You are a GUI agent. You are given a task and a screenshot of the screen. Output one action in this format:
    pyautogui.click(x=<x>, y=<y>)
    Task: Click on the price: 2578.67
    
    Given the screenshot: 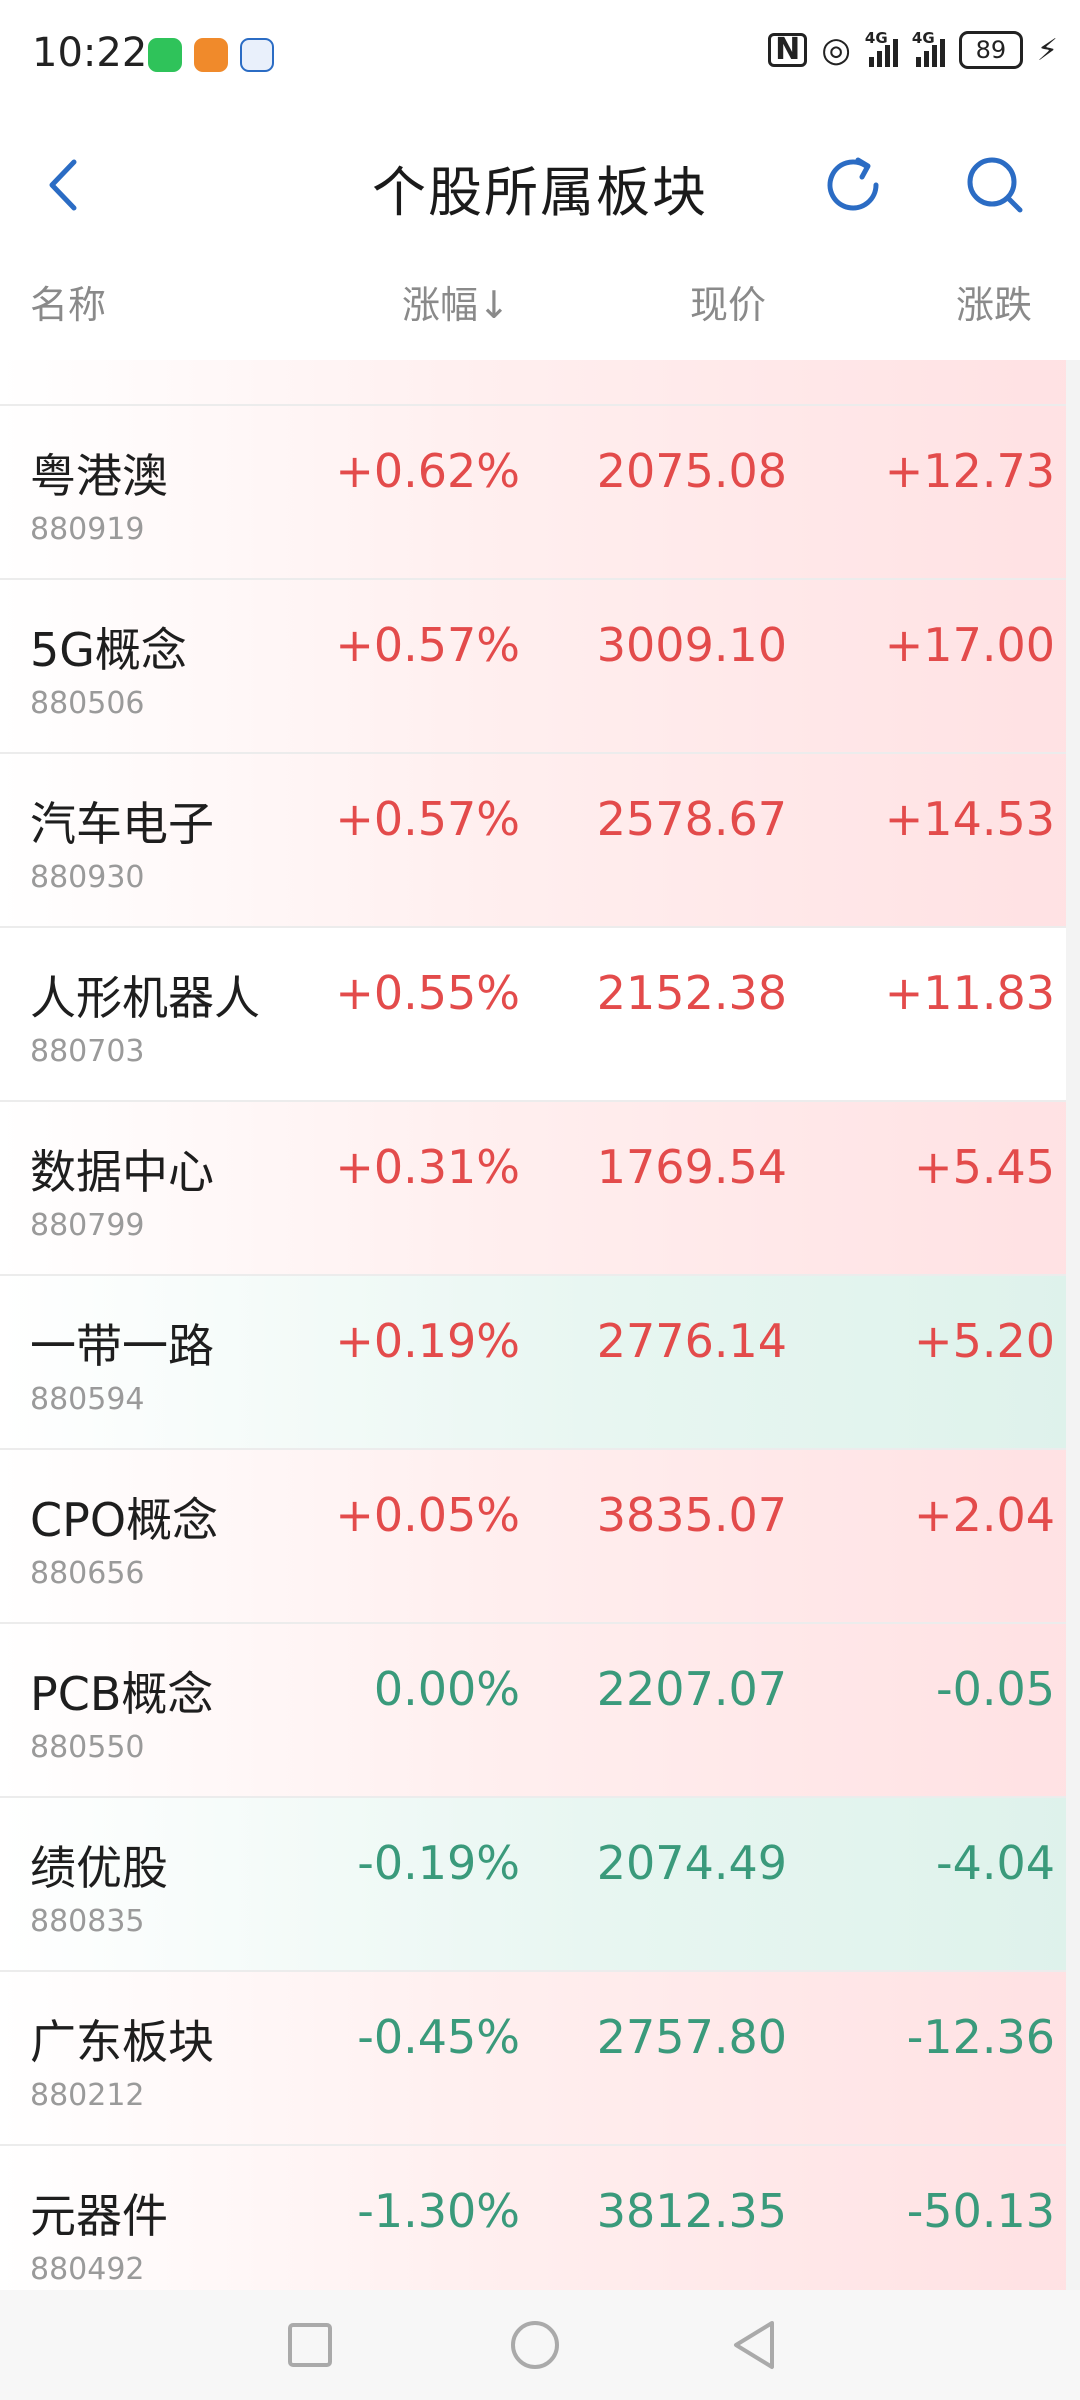 What is the action you would take?
    pyautogui.click(x=691, y=819)
    